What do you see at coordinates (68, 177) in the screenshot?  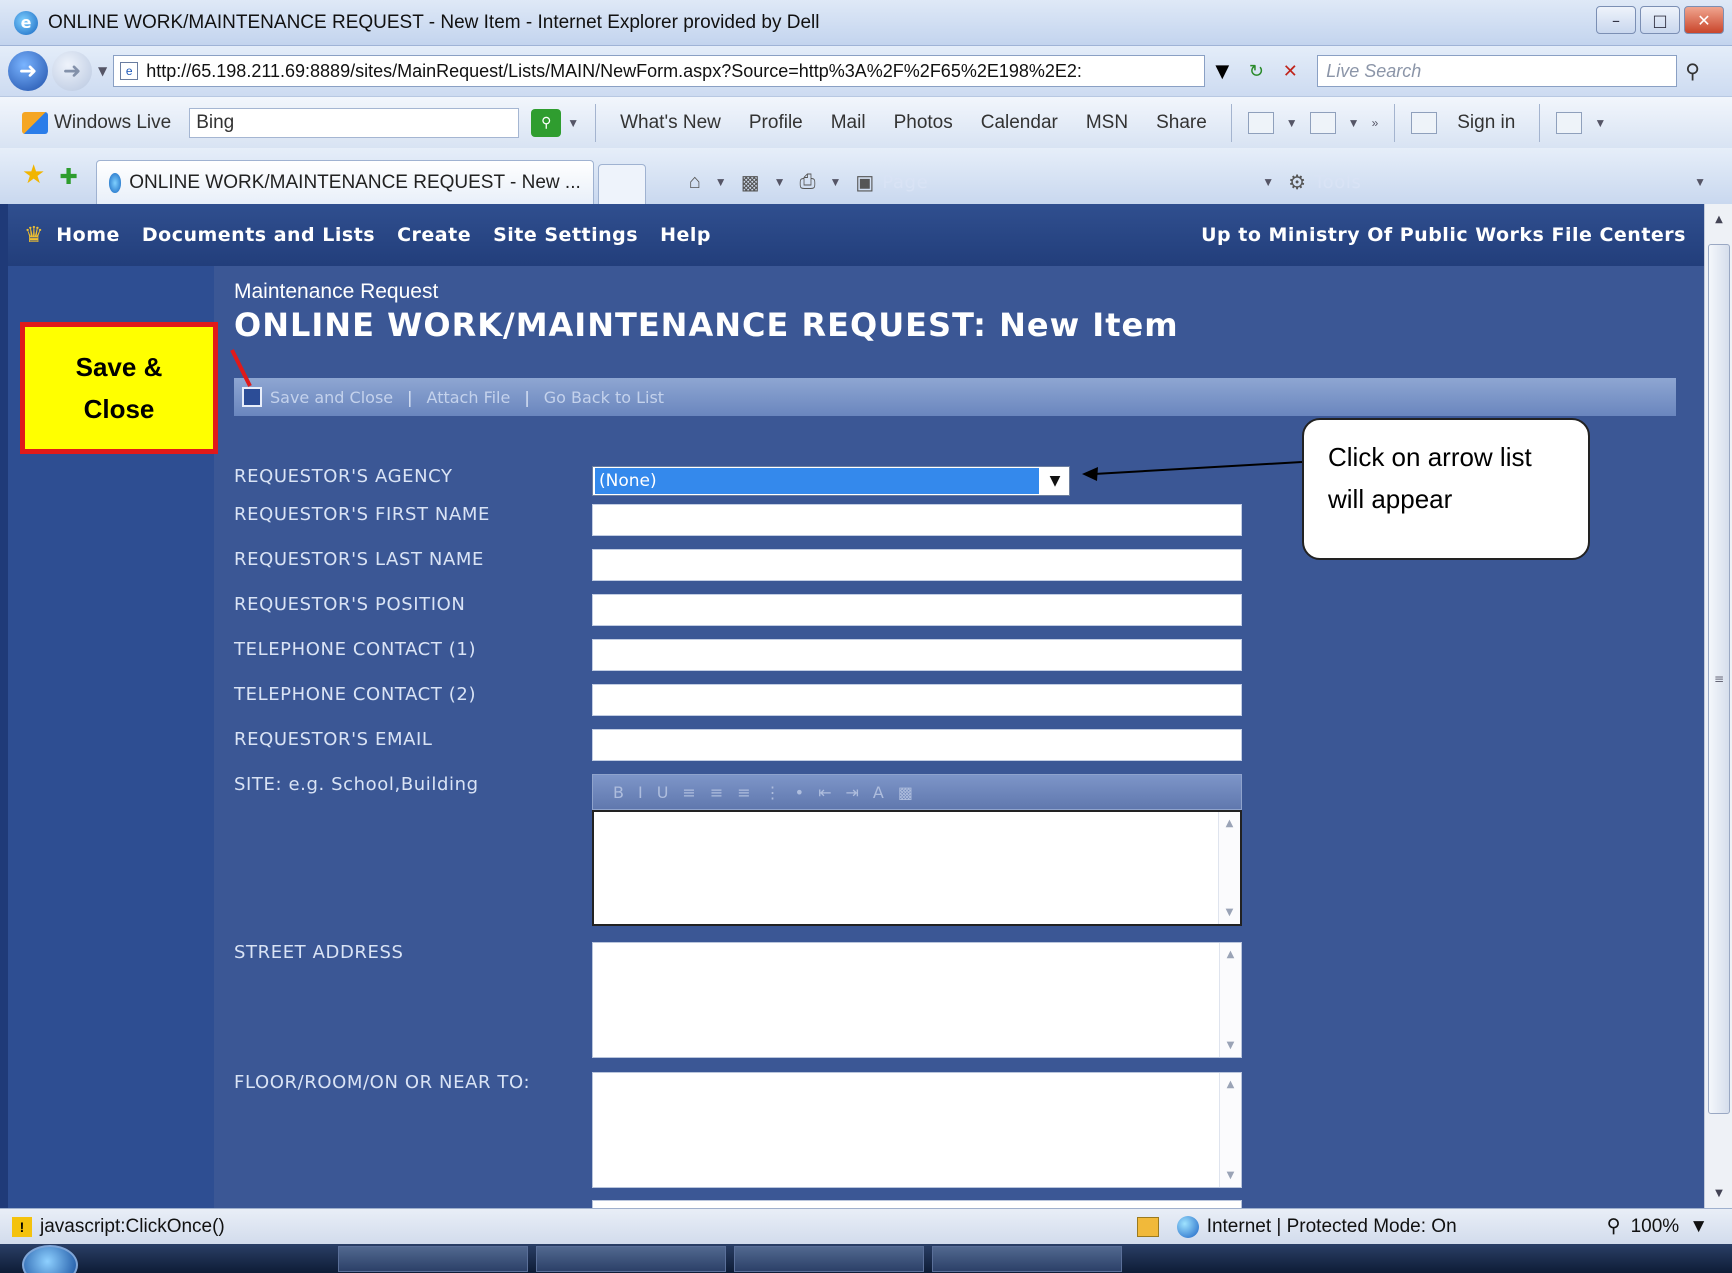 I see `add-favorites-icon: ✚` at bounding box center [68, 177].